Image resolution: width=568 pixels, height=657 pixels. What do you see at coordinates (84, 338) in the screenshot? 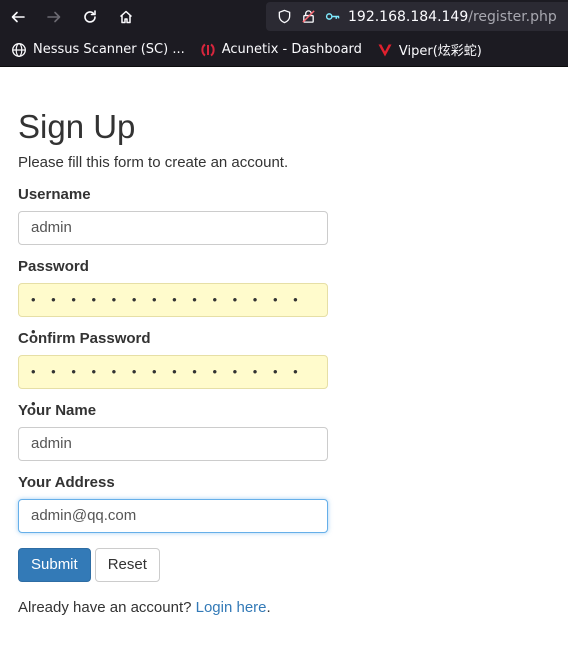
I see `confirm-password-label: Confirm Password` at bounding box center [84, 338].